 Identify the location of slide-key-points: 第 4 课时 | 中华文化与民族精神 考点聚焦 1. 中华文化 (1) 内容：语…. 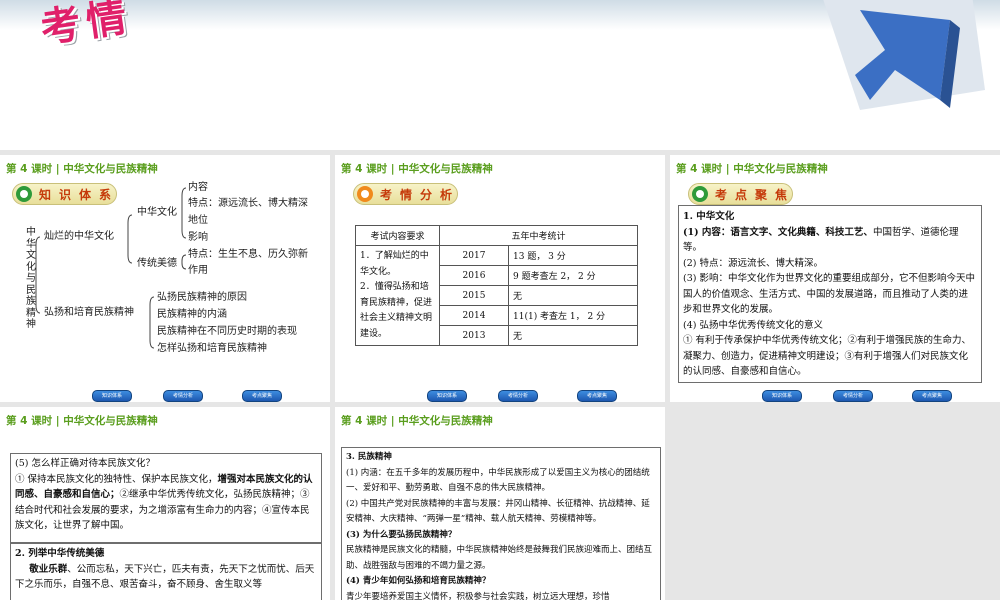
(835, 278).